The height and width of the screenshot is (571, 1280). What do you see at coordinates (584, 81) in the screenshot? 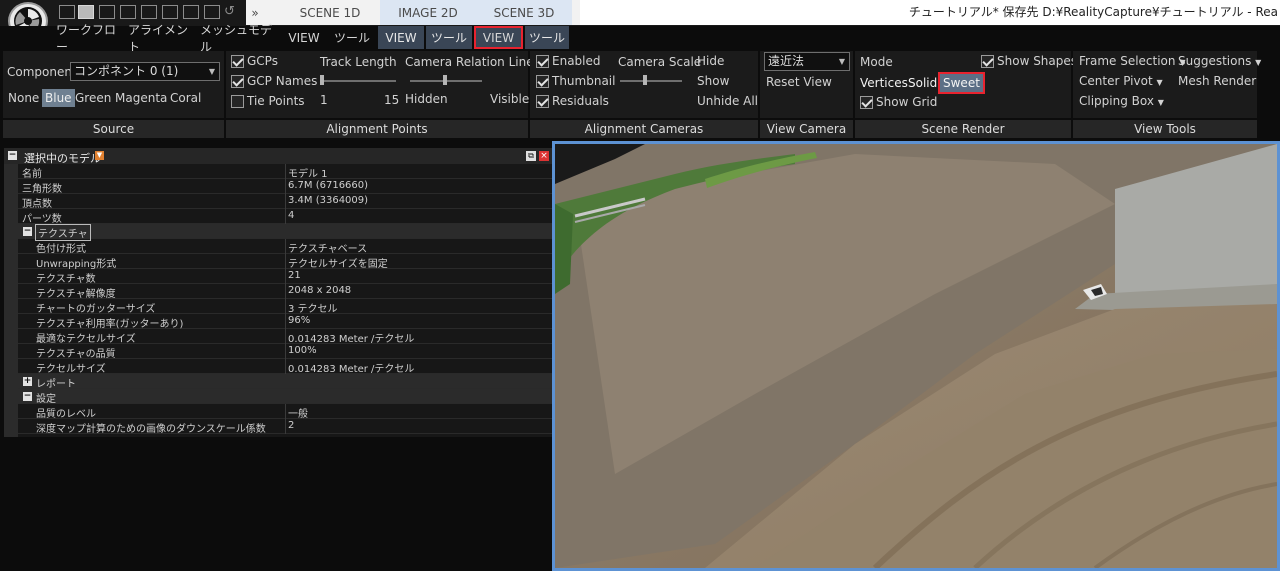
I see `thumbnail-label: Thumbnail` at bounding box center [584, 81].